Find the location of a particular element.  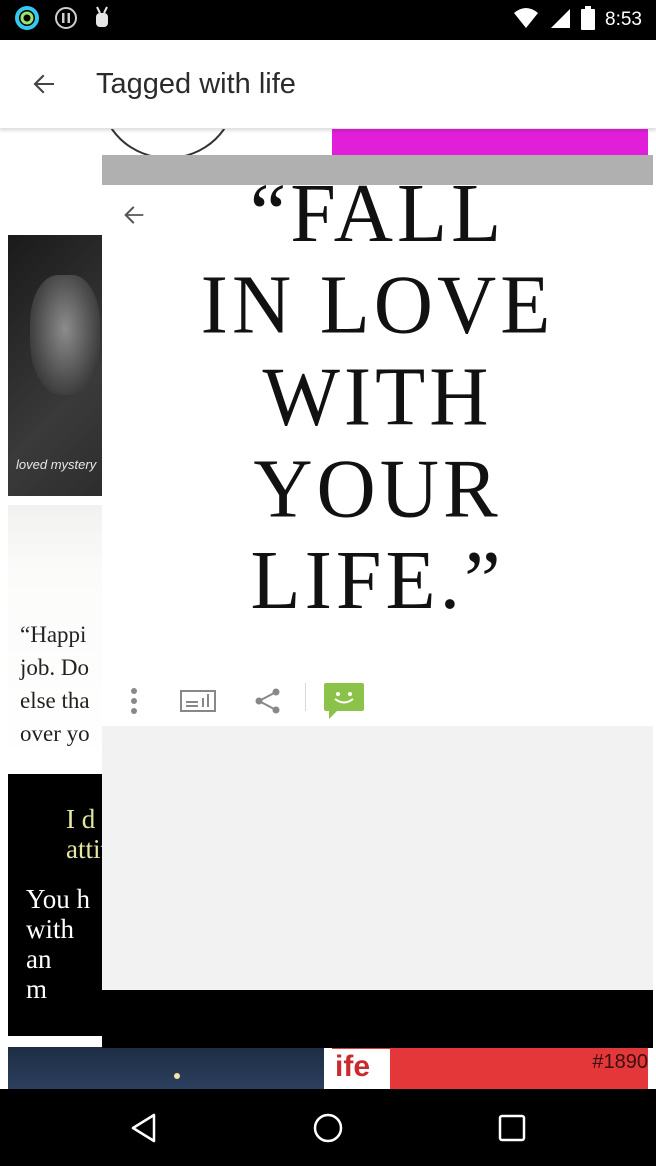

viewer-toolbar is located at coordinates (377, 700).